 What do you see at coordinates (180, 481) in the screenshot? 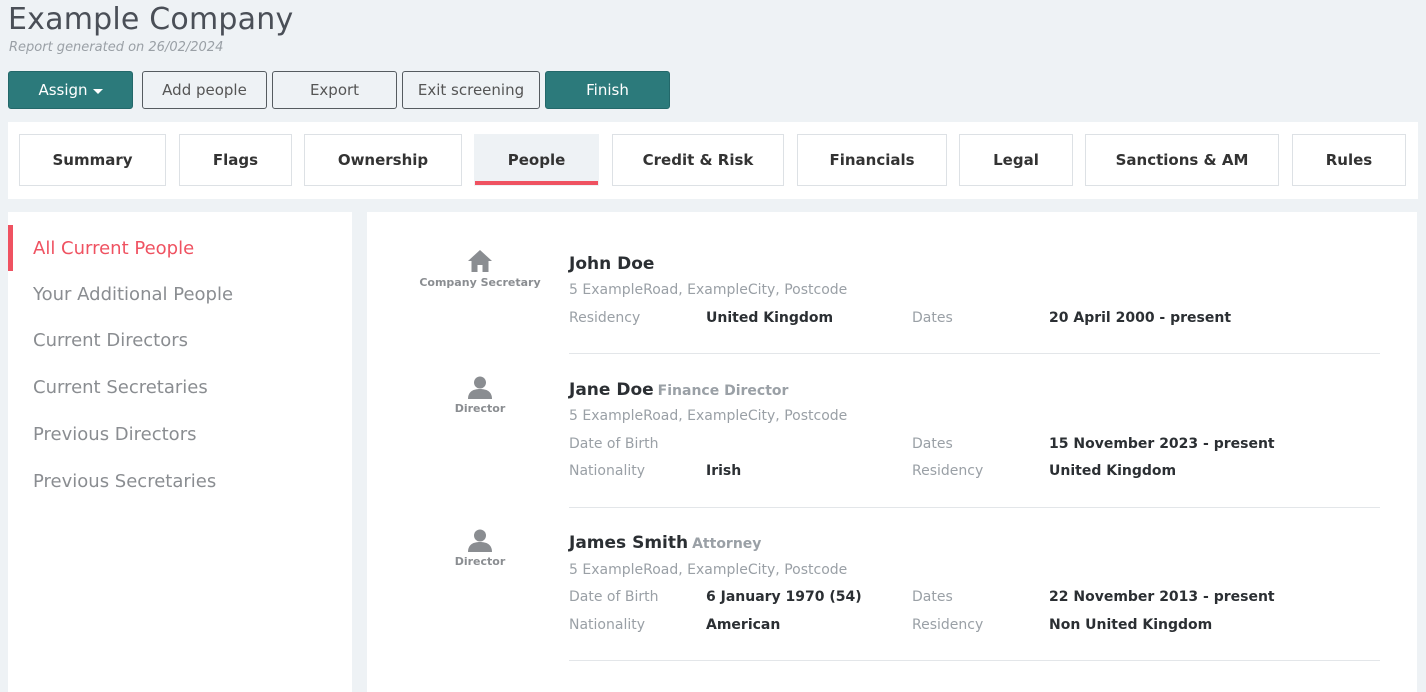
I see `sidebar-item-previous-secretaries: Previous Secretaries` at bounding box center [180, 481].